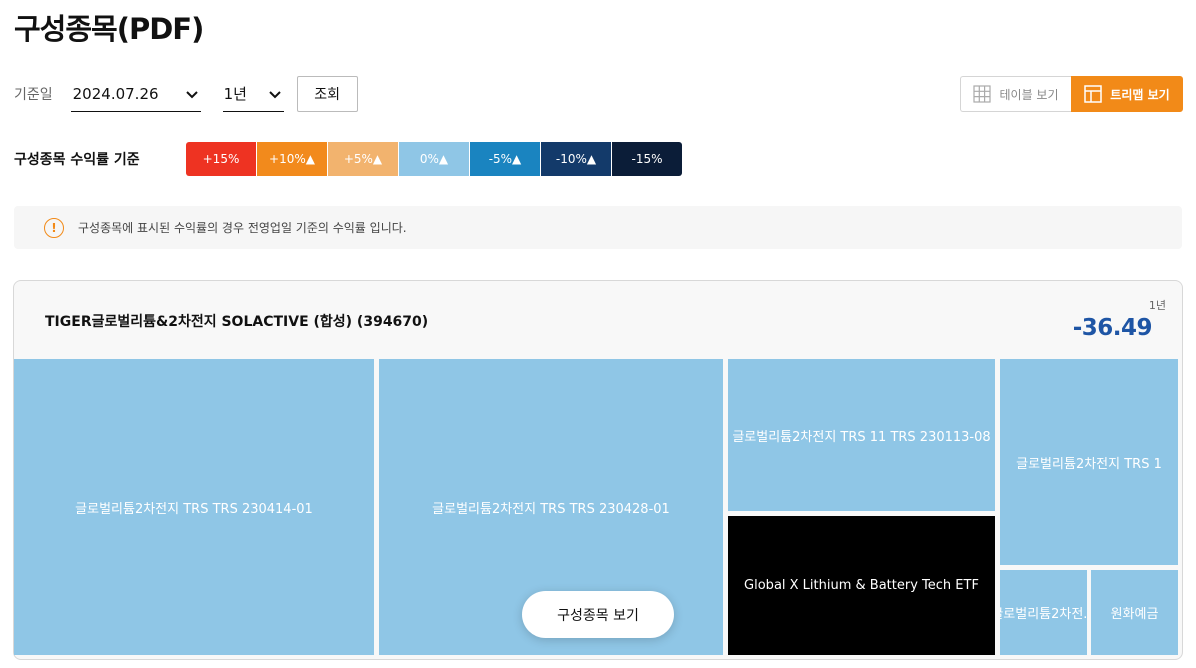 The height and width of the screenshot is (668, 1196). What do you see at coordinates (235, 94) in the screenshot?
I see `period-value: 1년` at bounding box center [235, 94].